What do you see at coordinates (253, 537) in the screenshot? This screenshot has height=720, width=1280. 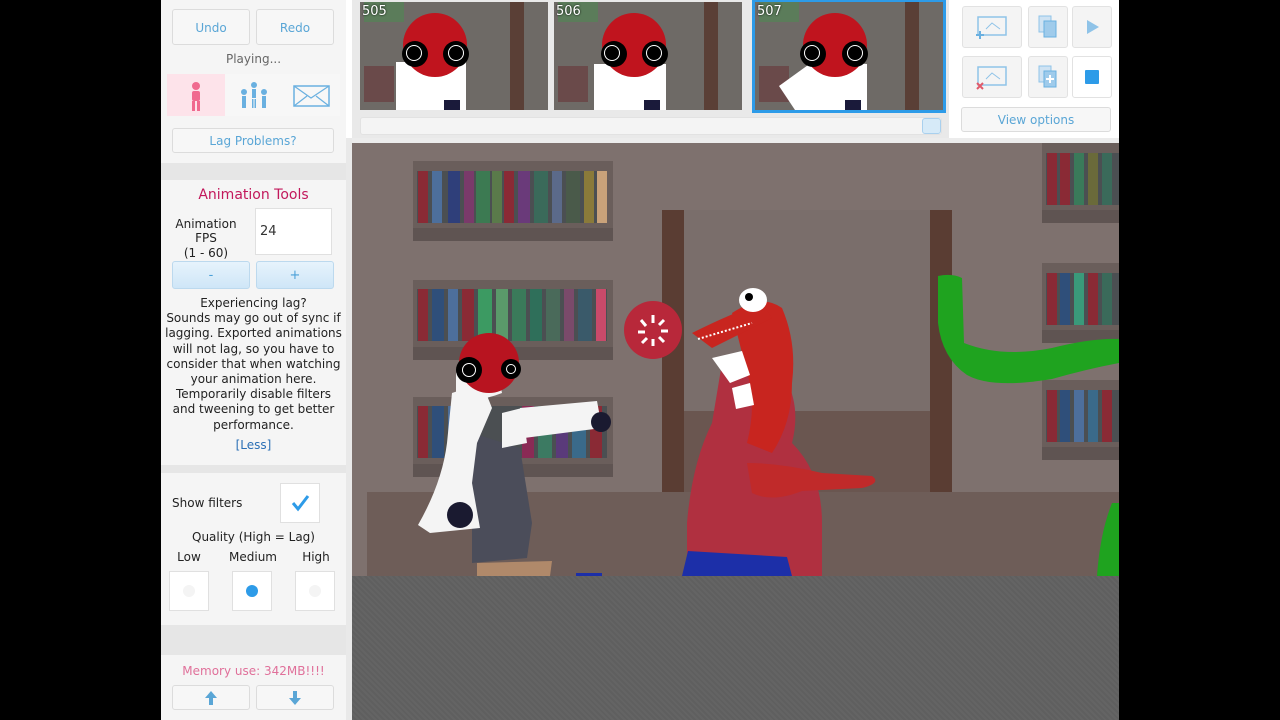 I see `quality-label: Quality (High = Lag)` at bounding box center [253, 537].